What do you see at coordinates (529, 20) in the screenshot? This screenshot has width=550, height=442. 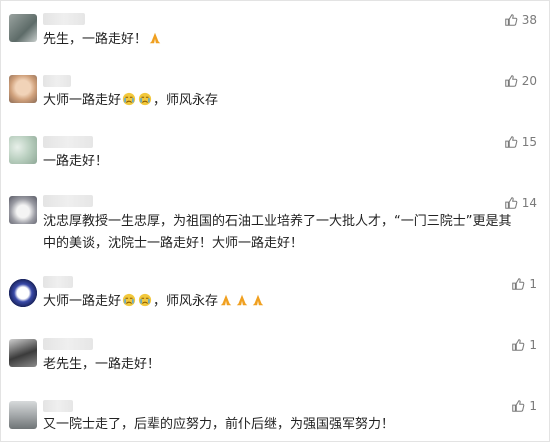 I see `like-count: 38` at bounding box center [529, 20].